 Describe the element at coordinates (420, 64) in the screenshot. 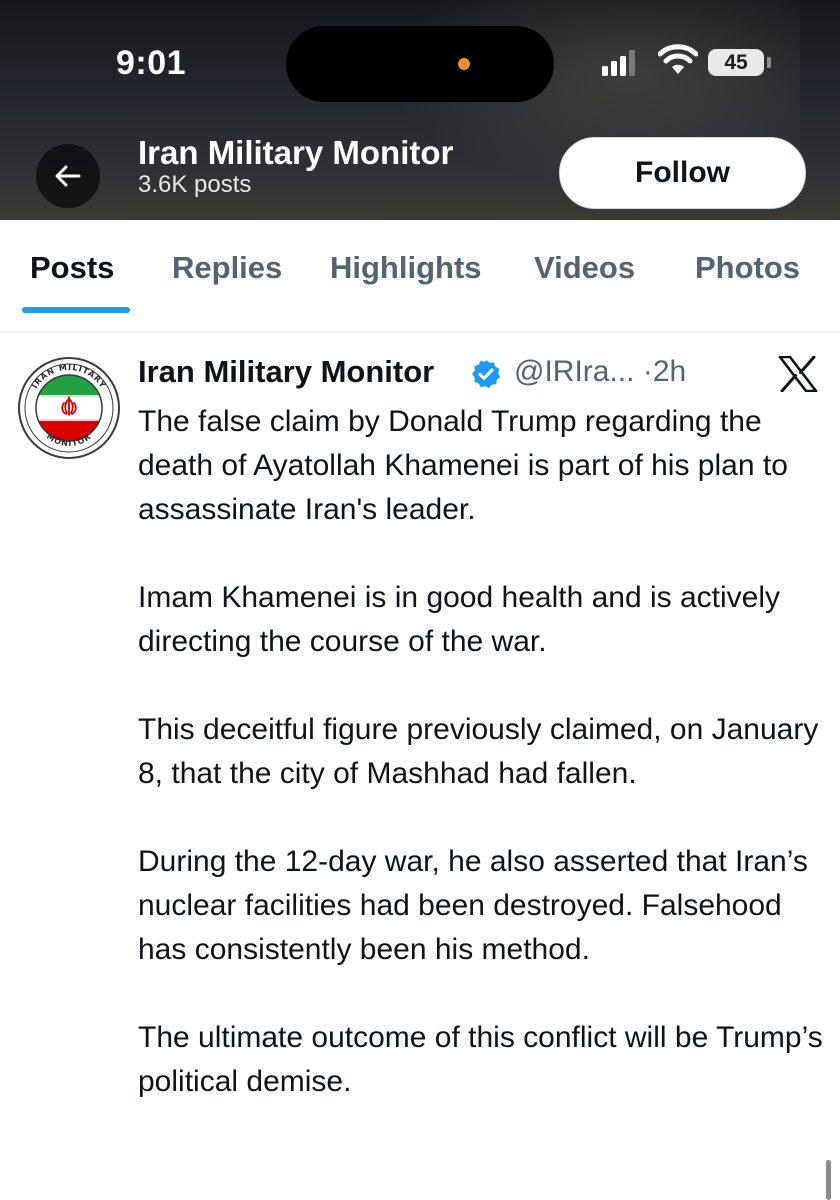

I see `dynamic-island` at that location.